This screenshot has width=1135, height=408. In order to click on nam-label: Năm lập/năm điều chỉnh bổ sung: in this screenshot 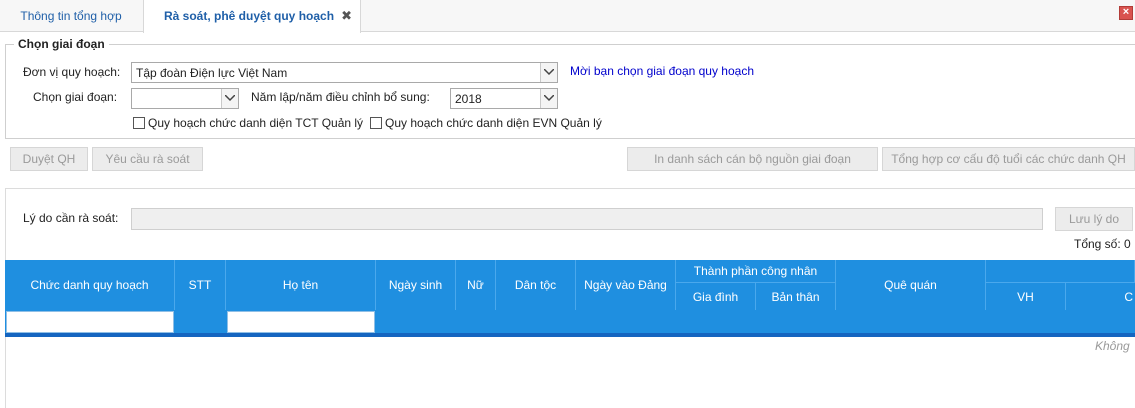, I will do `click(340, 97)`.